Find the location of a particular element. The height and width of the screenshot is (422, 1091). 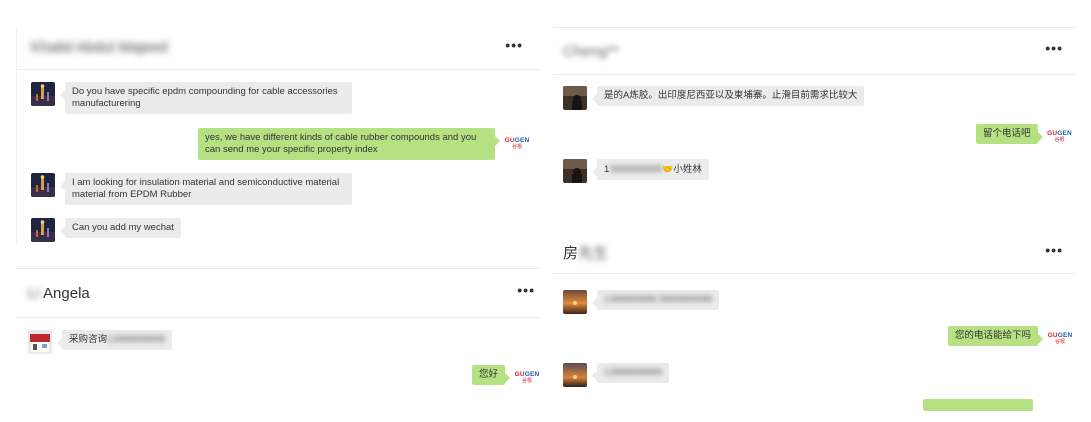

message-row: 您的电话能给下吗 GUGEN 谷根 is located at coordinates (1010, 337).